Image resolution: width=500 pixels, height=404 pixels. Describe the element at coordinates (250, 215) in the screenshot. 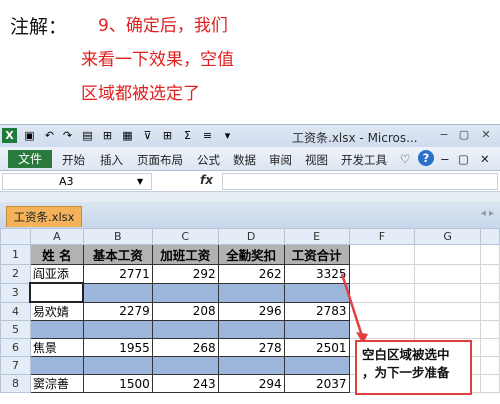

I see `workbook-tab-bar: 工资条.xlsx ◂ ▸` at that location.